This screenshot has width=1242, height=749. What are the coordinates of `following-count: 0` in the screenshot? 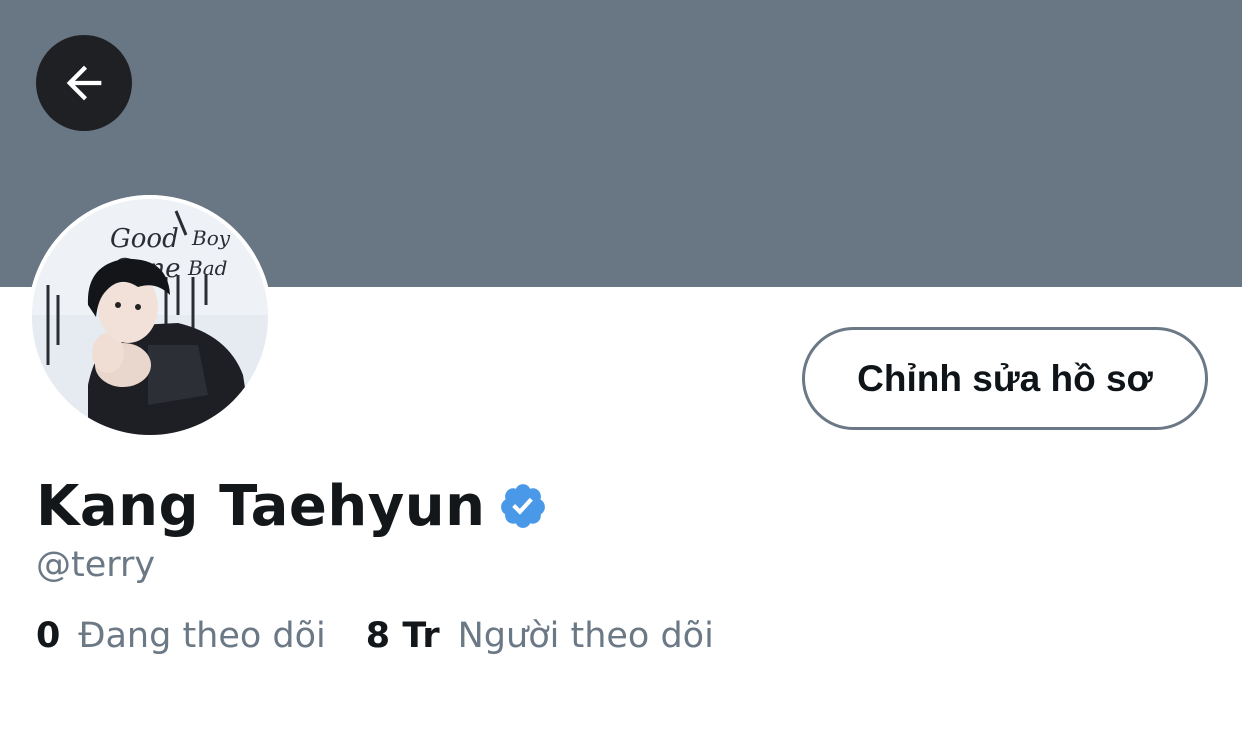 It's located at (48, 636).